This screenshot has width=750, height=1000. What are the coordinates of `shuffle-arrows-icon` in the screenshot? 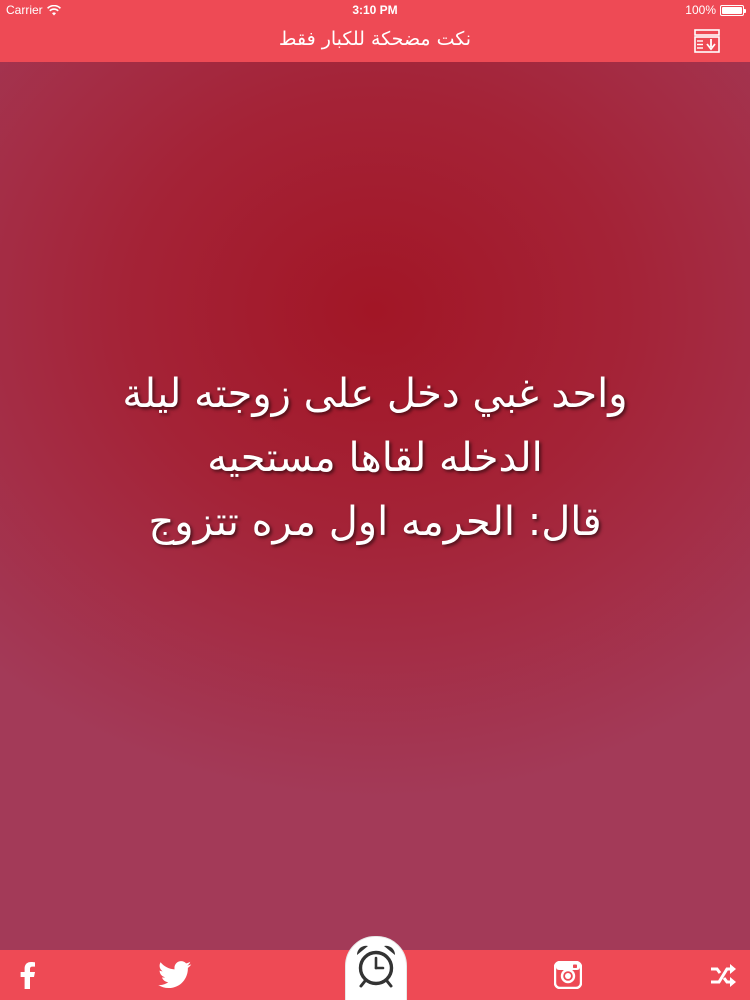 It's located at (723, 975).